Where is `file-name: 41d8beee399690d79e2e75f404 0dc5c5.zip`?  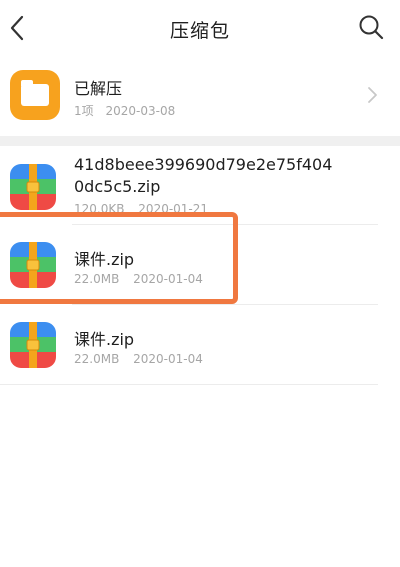 file-name: 41d8beee399690d79e2e75f404 0dc5c5.zip is located at coordinates (203, 176).